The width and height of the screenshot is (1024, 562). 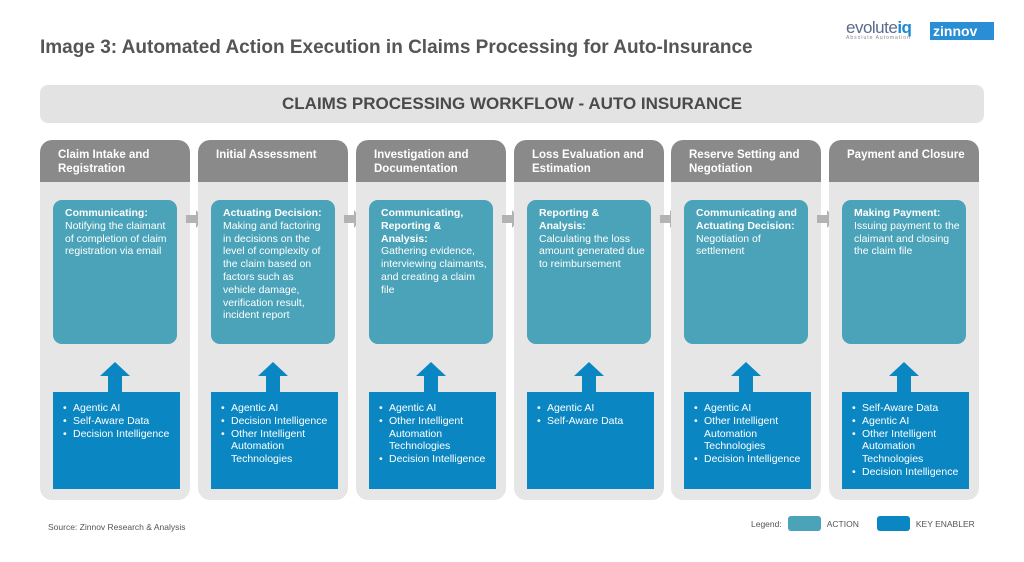 I want to click on action-label: Communicating, Reporting & Analysis:, so click(x=422, y=226).